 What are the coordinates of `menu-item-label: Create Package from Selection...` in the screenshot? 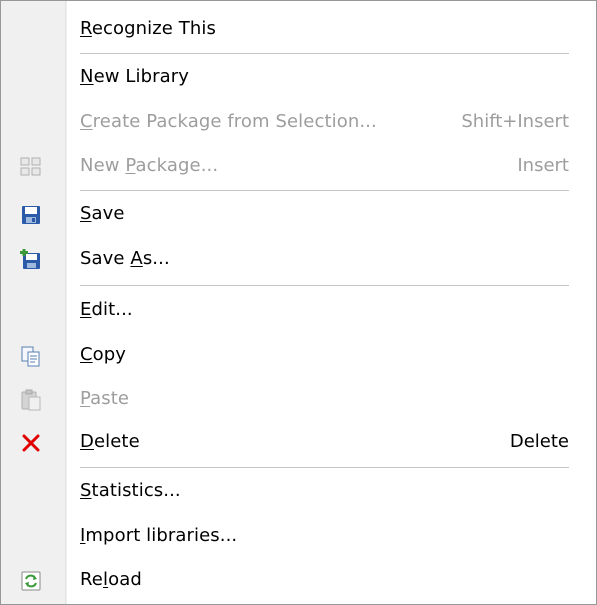 It's located at (228, 121).